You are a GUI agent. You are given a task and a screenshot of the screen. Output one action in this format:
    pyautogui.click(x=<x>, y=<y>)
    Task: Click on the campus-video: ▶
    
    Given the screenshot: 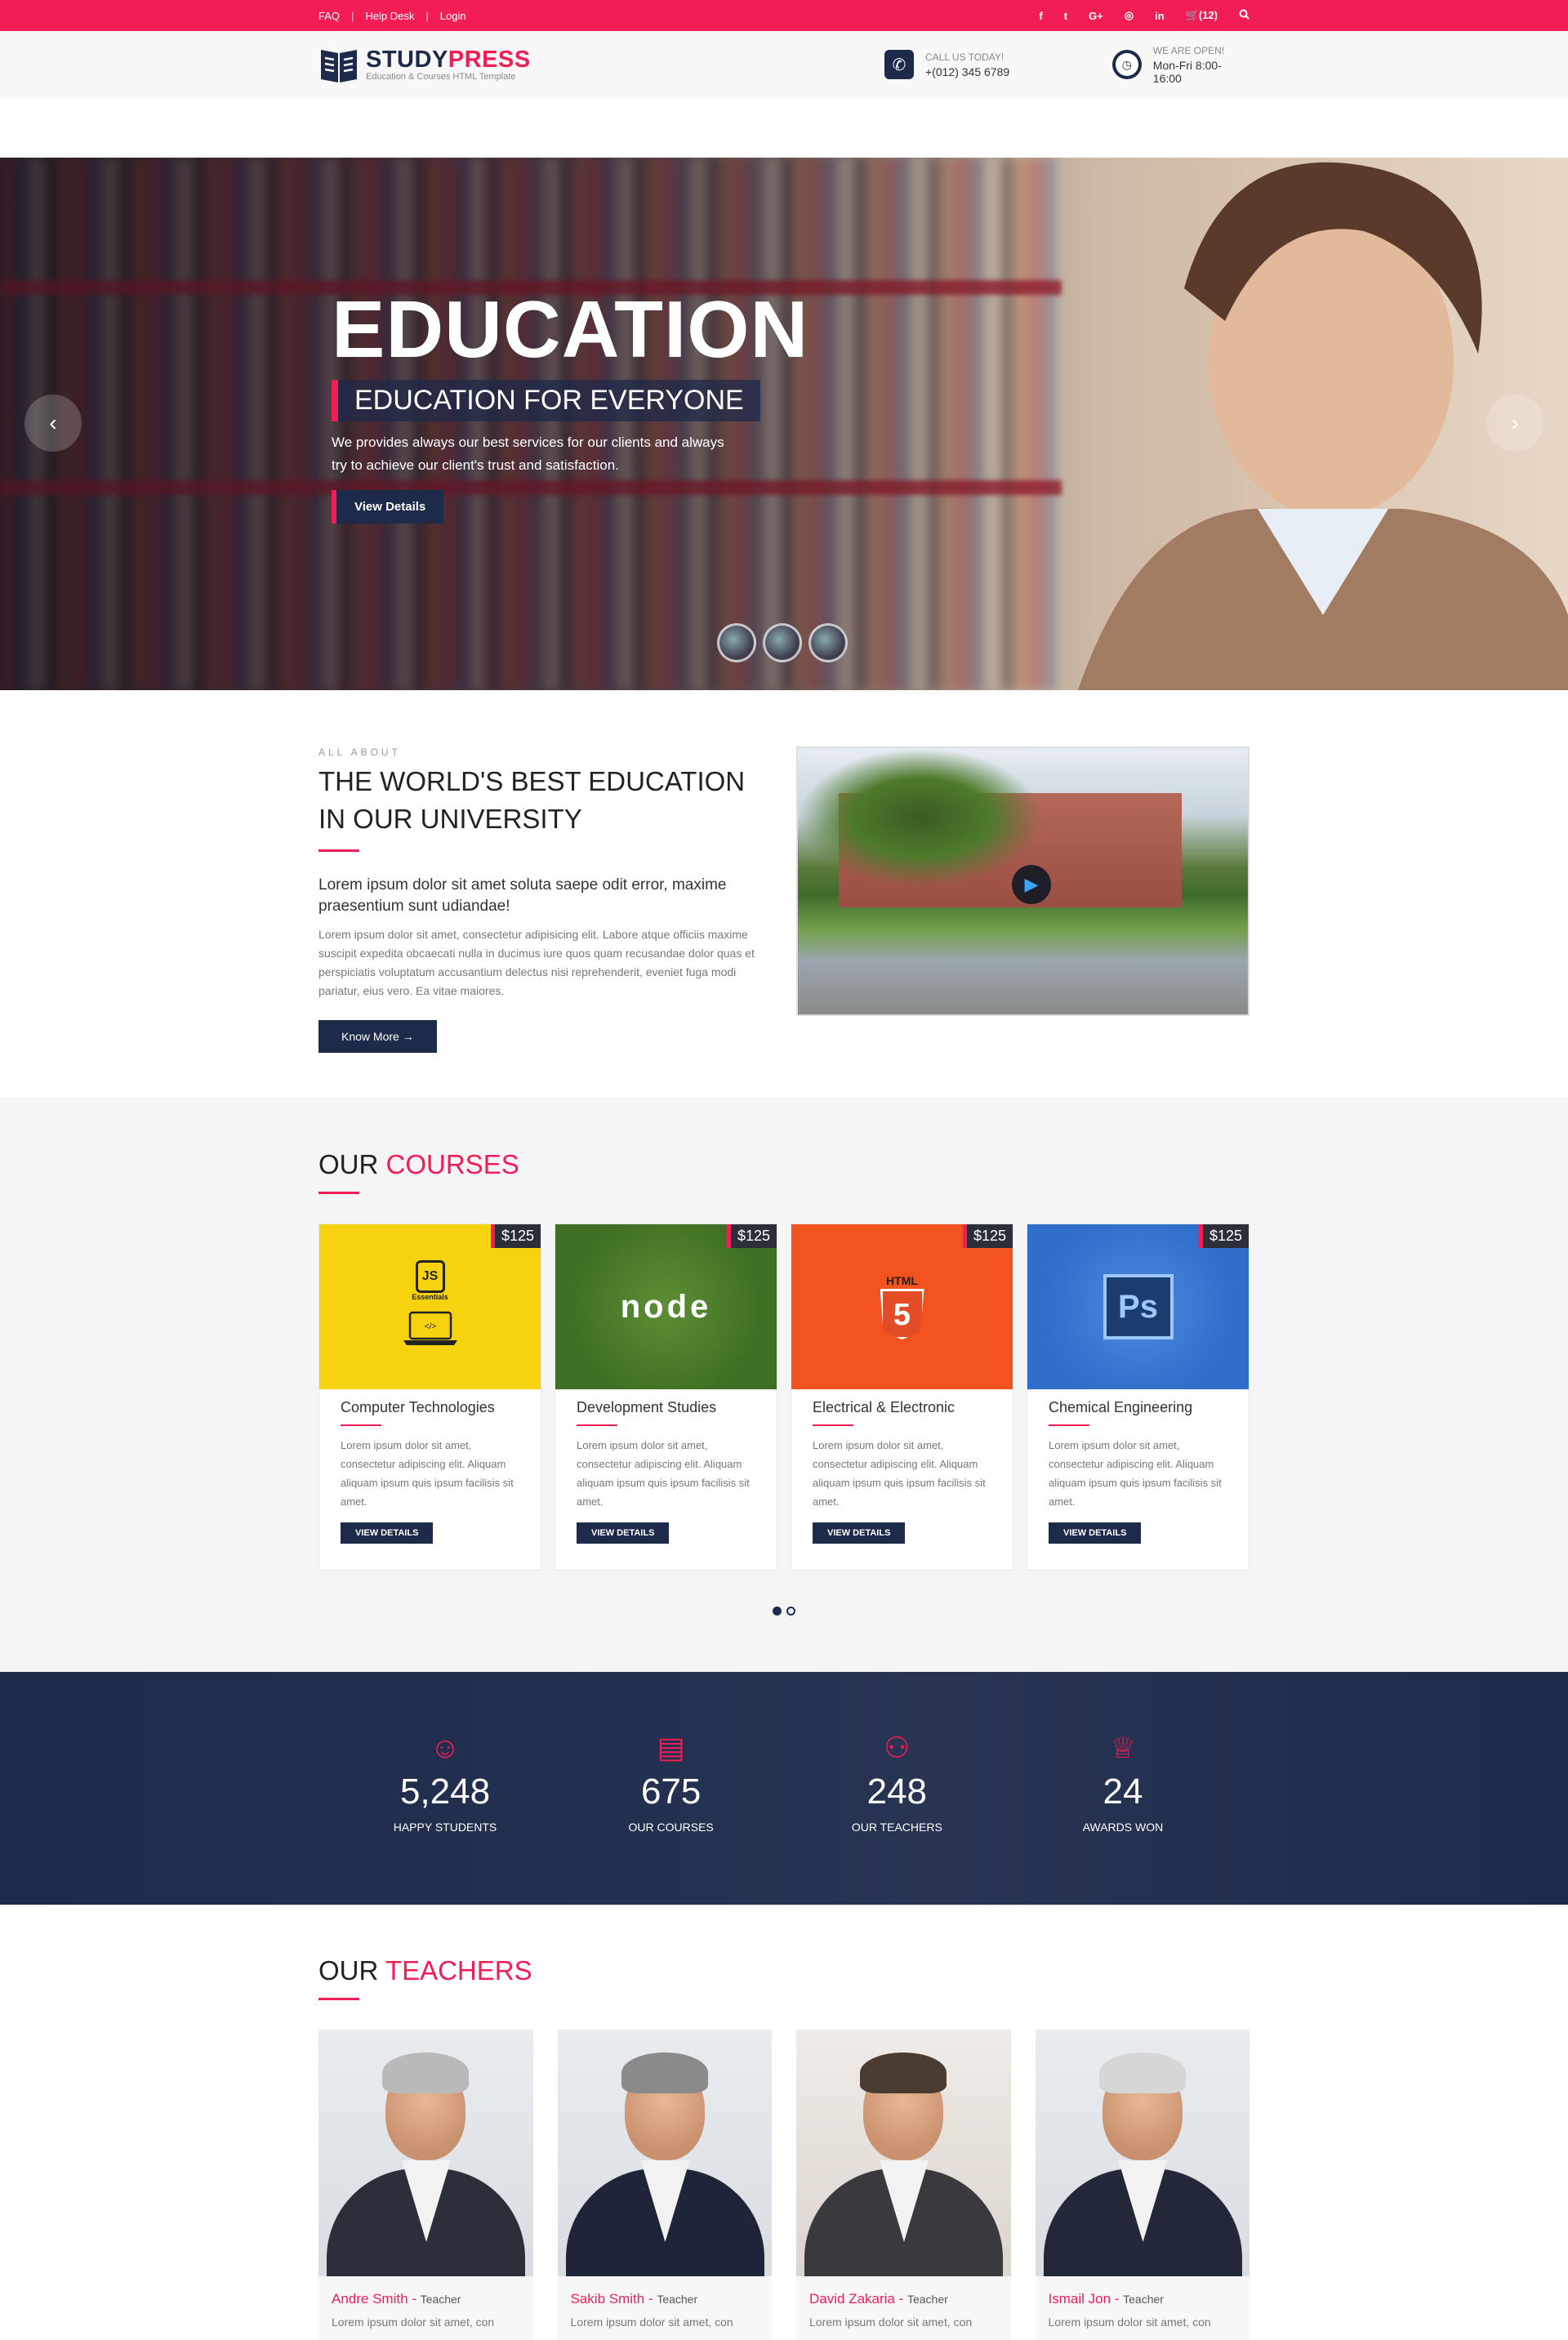 What is the action you would take?
    pyautogui.click(x=1023, y=882)
    